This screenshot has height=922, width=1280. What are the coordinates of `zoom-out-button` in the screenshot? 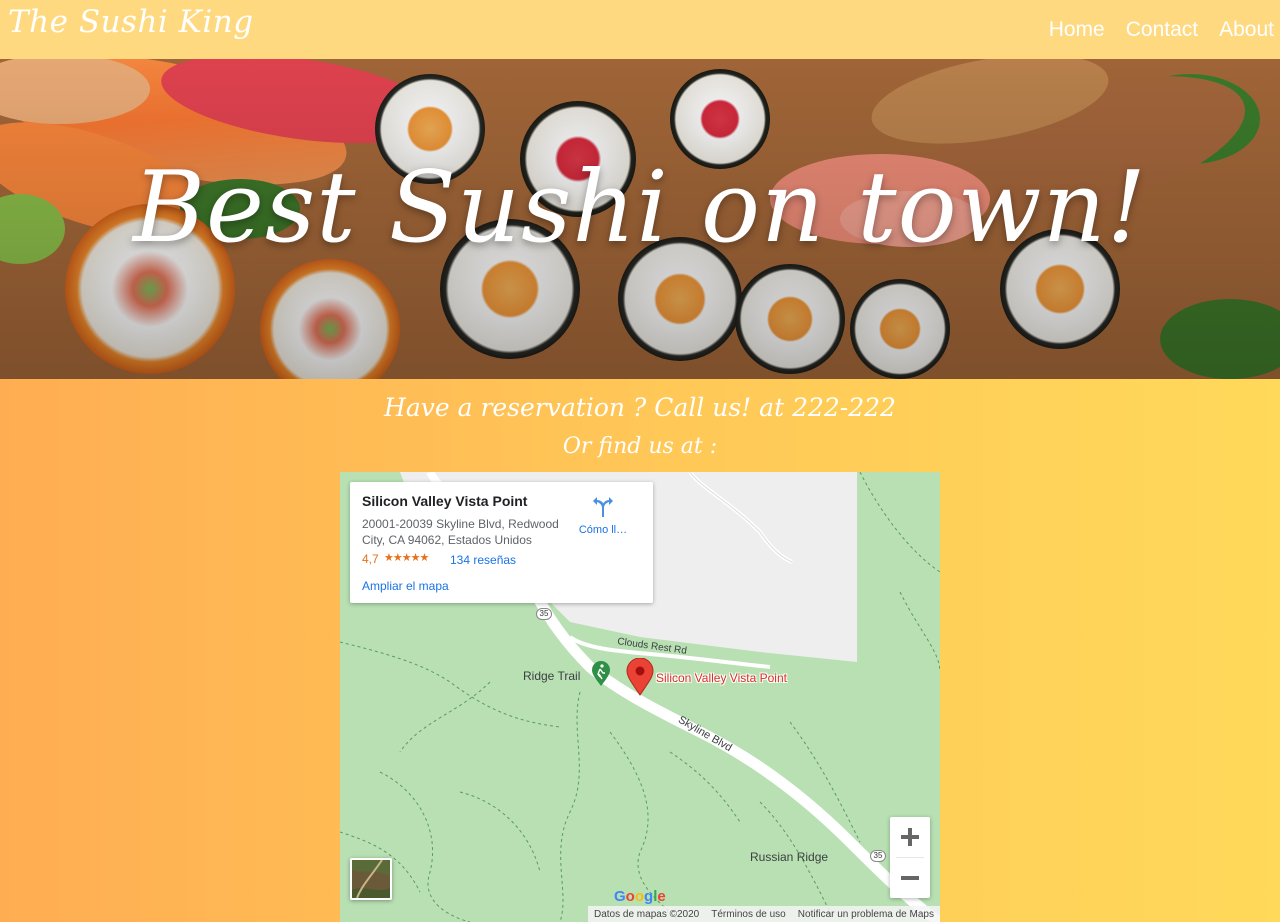 It's located at (910, 878).